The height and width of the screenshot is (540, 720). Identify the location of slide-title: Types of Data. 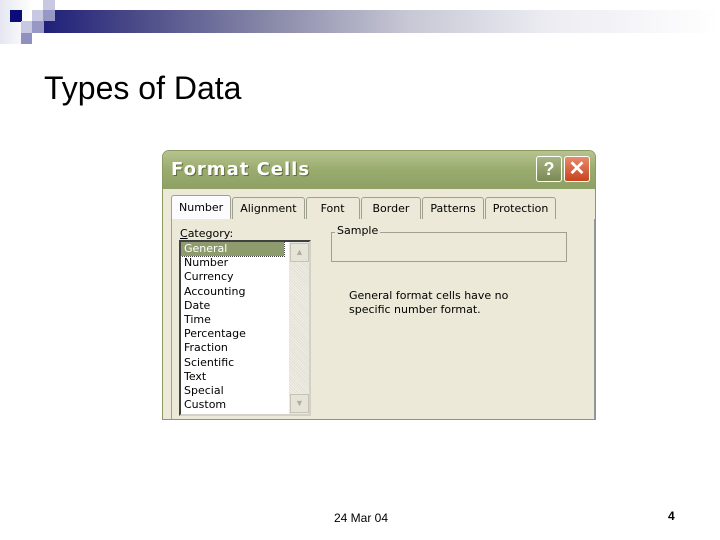
(143, 88).